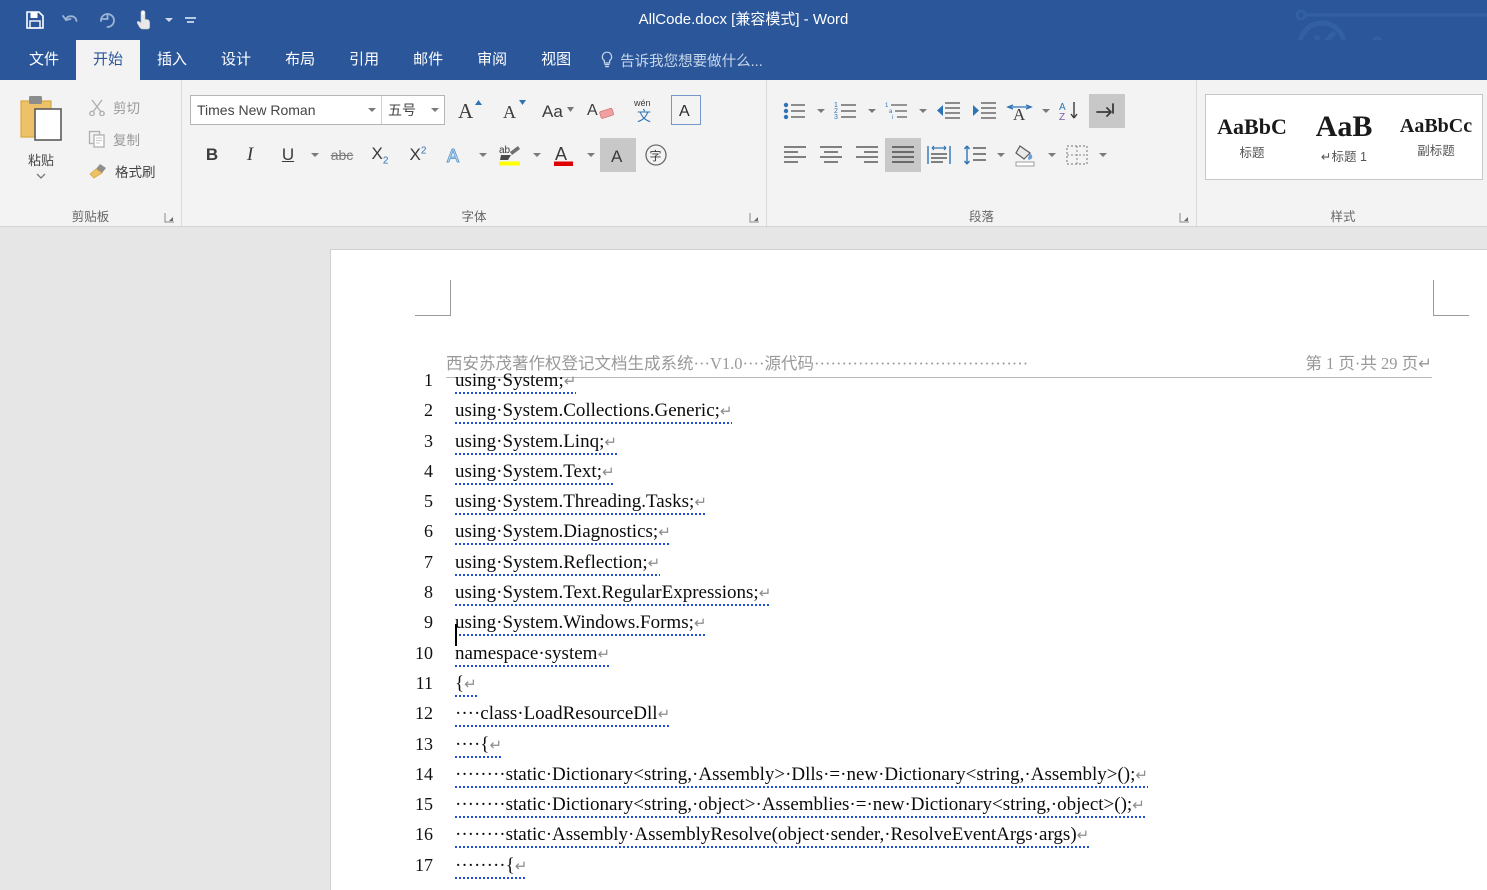 Image resolution: width=1487 pixels, height=890 pixels. What do you see at coordinates (928, 748) in the screenshot?
I see `code-line: 13 ····{↵` at bounding box center [928, 748].